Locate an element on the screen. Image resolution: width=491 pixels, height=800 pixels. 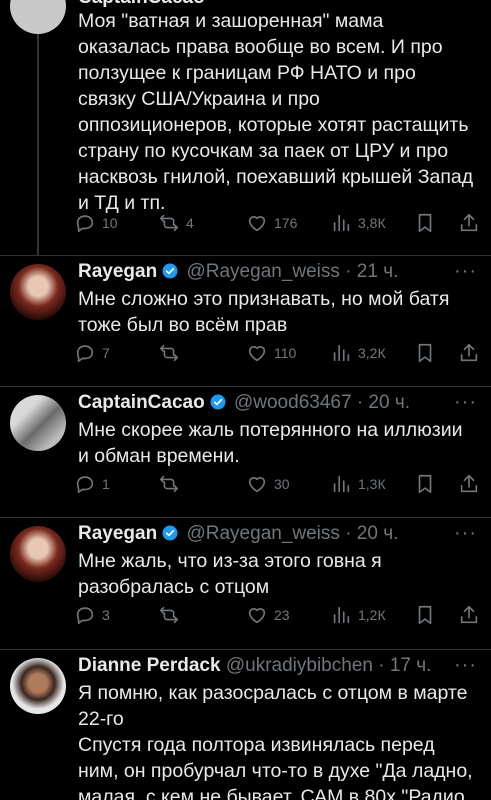
views-count: 3,8К is located at coordinates (372, 223).